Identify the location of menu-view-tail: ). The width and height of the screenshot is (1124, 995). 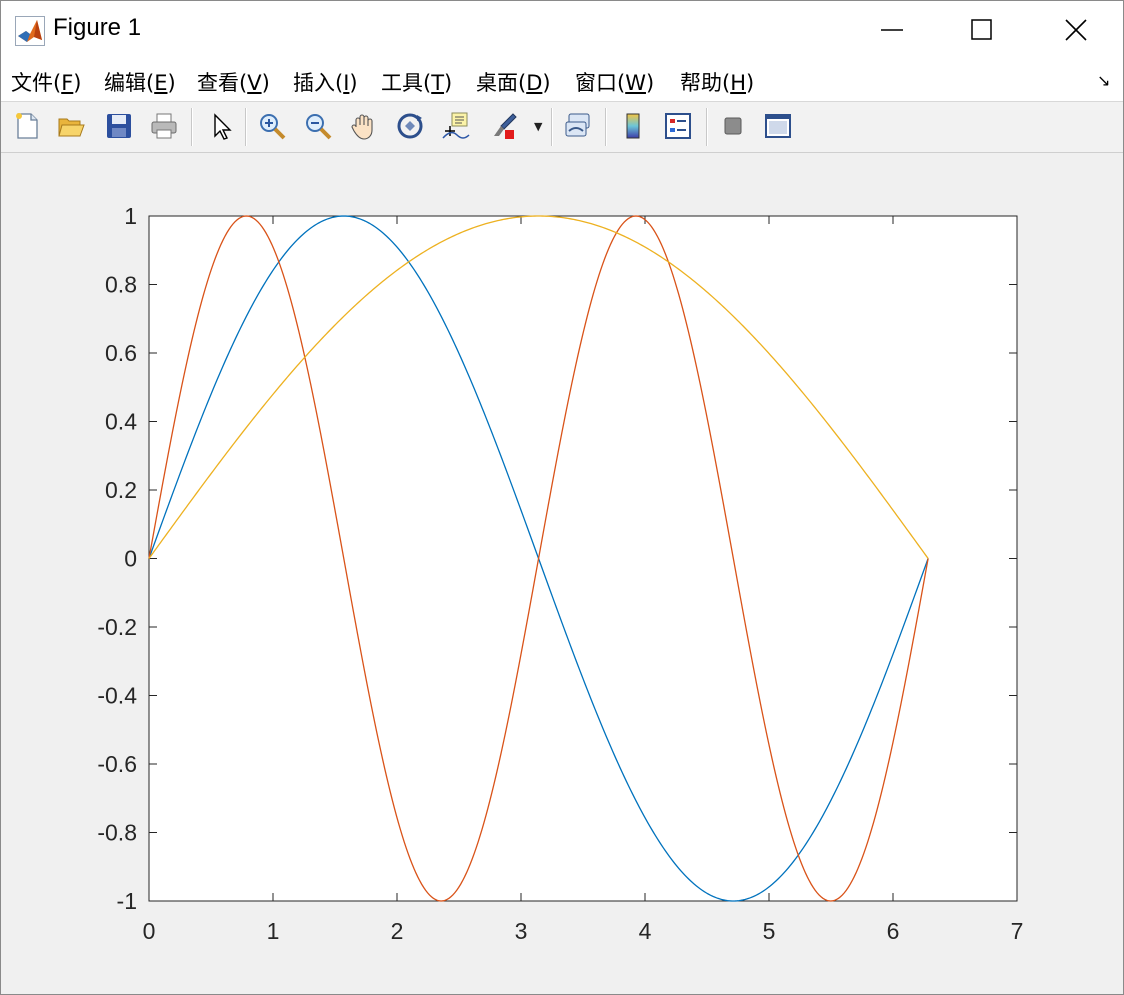
(265, 83).